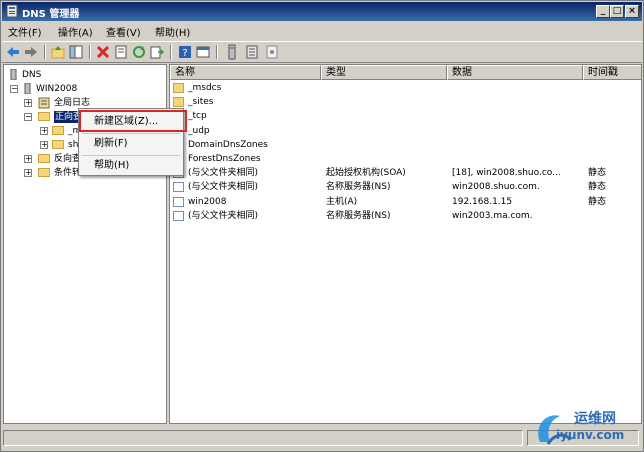  Describe the element at coordinates (322, 31) in the screenshot. I see `menu-bar: 文件(F) 操作(A) 查看(V) 帮助(H)` at that location.